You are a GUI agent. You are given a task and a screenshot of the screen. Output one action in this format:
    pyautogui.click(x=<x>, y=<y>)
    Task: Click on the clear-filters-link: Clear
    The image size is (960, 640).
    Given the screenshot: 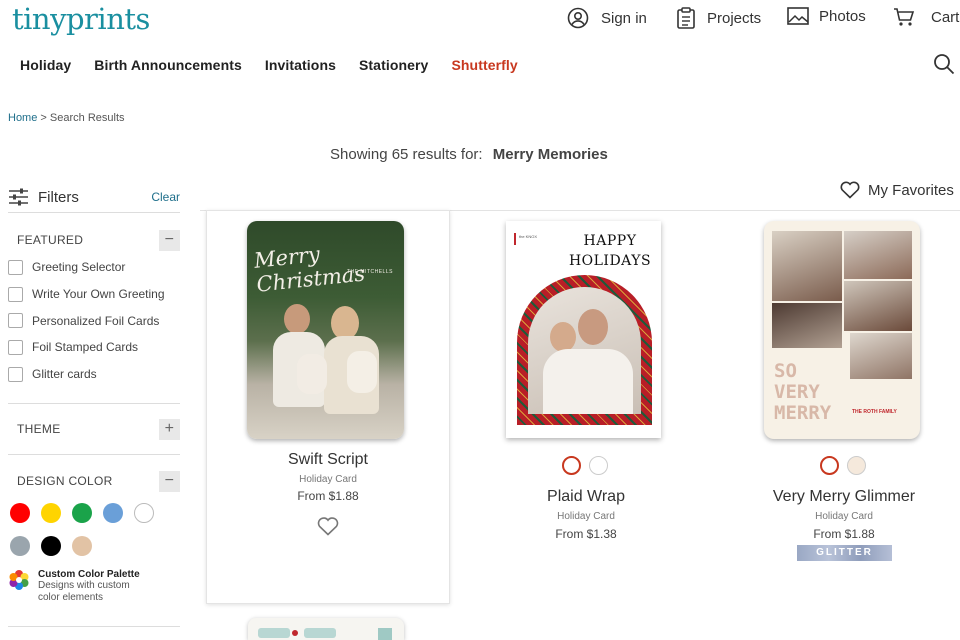 What is the action you would take?
    pyautogui.click(x=165, y=197)
    